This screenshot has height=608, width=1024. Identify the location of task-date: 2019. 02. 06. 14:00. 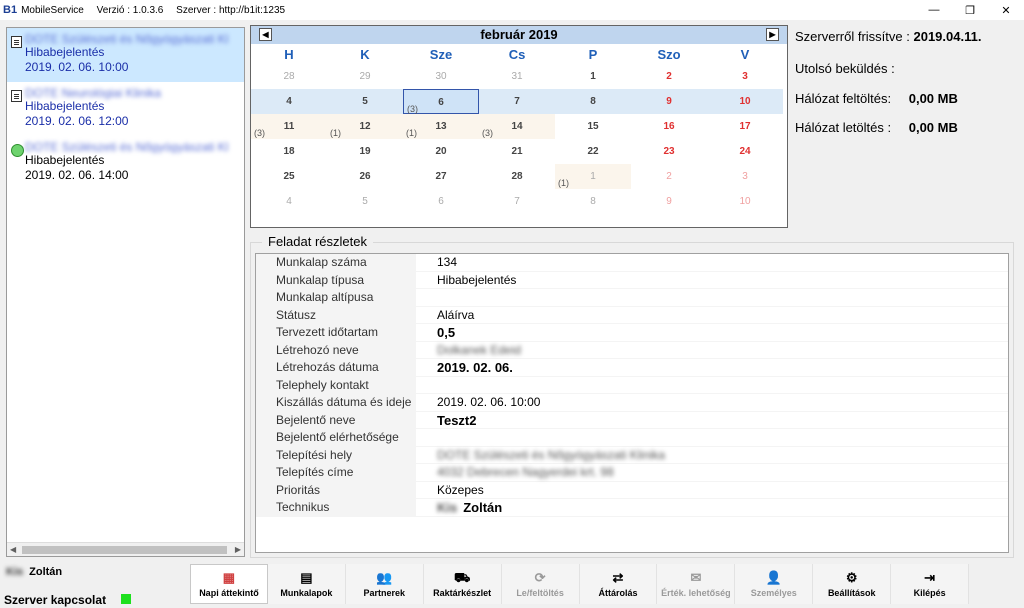
(77, 175).